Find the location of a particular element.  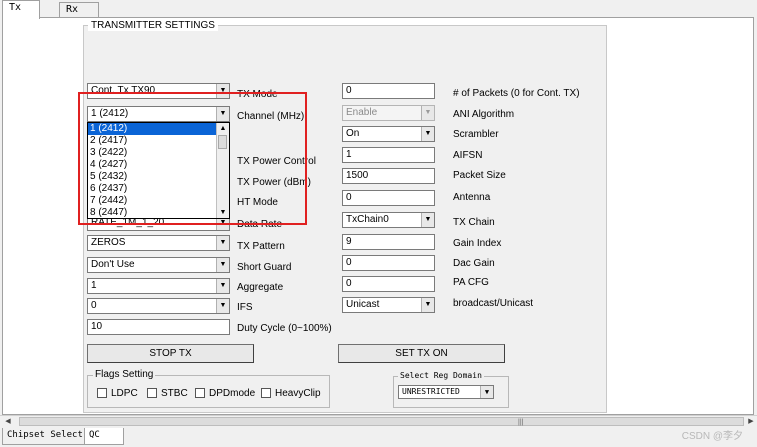

tab-tx-label: Tx is located at coordinates (15, 7).